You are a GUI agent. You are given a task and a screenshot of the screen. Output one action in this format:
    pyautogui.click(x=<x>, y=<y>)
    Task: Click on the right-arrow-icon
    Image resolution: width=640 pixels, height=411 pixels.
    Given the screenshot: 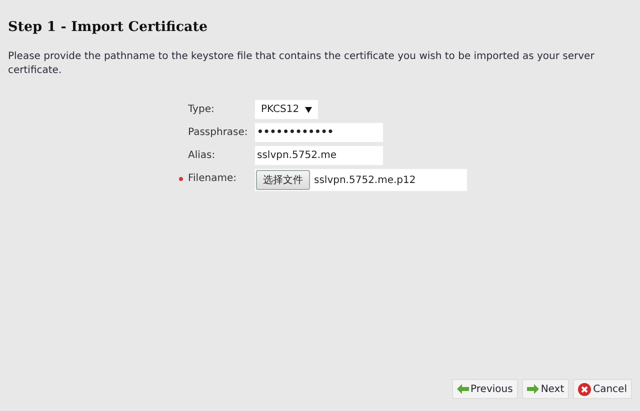 What is the action you would take?
    pyautogui.click(x=532, y=389)
    